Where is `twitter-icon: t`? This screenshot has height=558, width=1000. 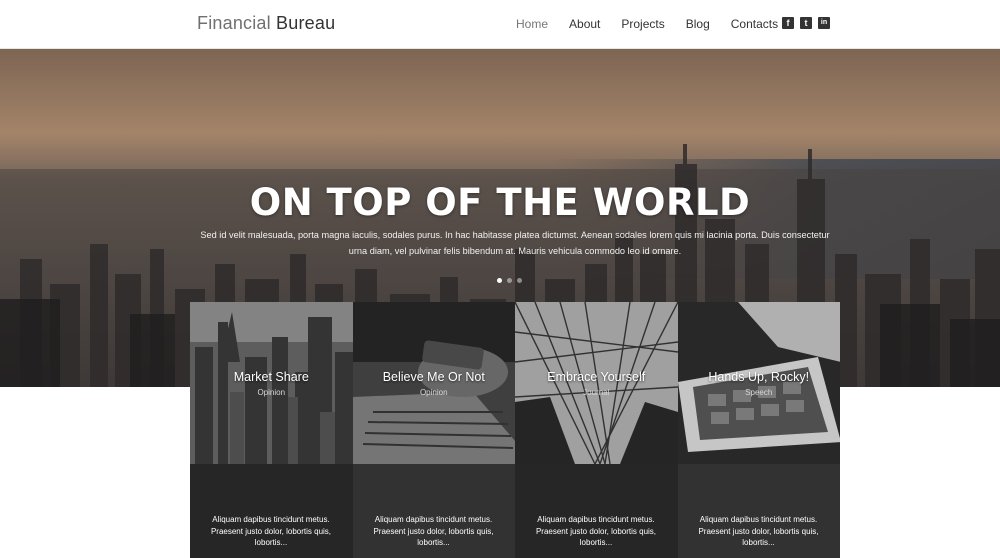 twitter-icon: t is located at coordinates (806, 23).